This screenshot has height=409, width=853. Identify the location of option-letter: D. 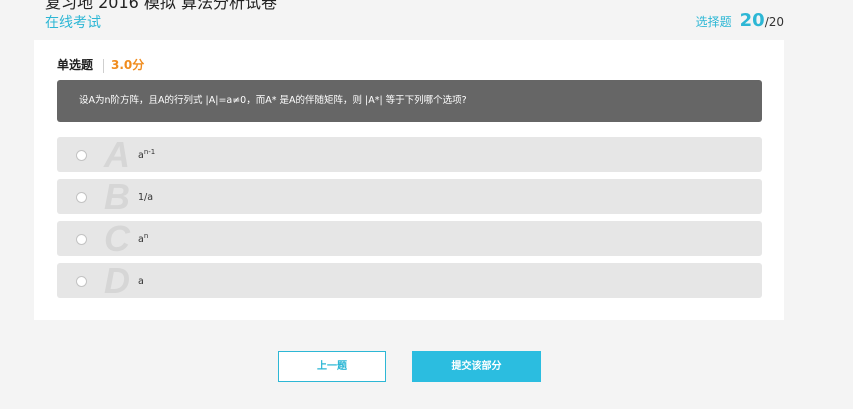
(117, 280).